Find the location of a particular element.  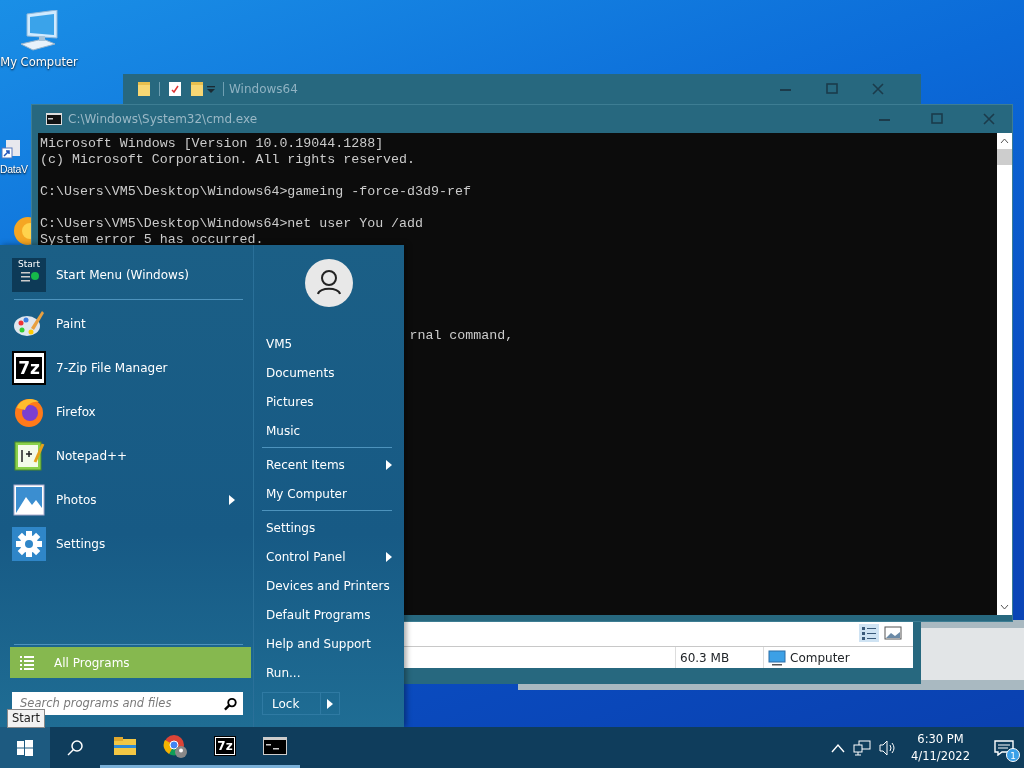

taskbar-app-button: 7z is located at coordinates (225, 747).